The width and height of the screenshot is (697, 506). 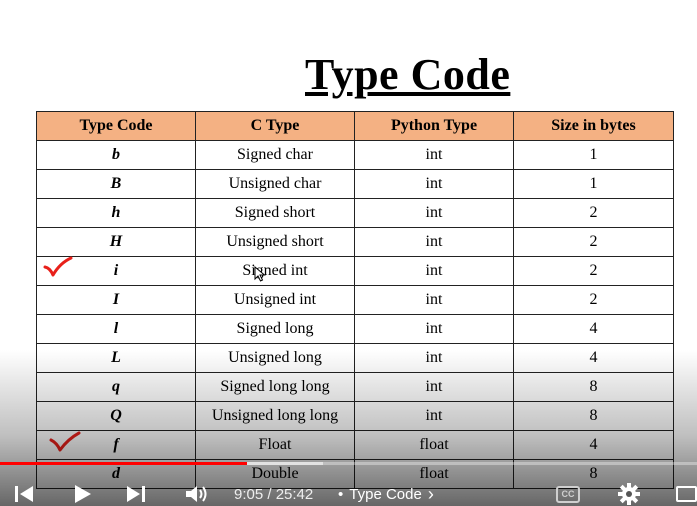 I want to click on c-type-cell: Signed char, so click(x=275, y=155).